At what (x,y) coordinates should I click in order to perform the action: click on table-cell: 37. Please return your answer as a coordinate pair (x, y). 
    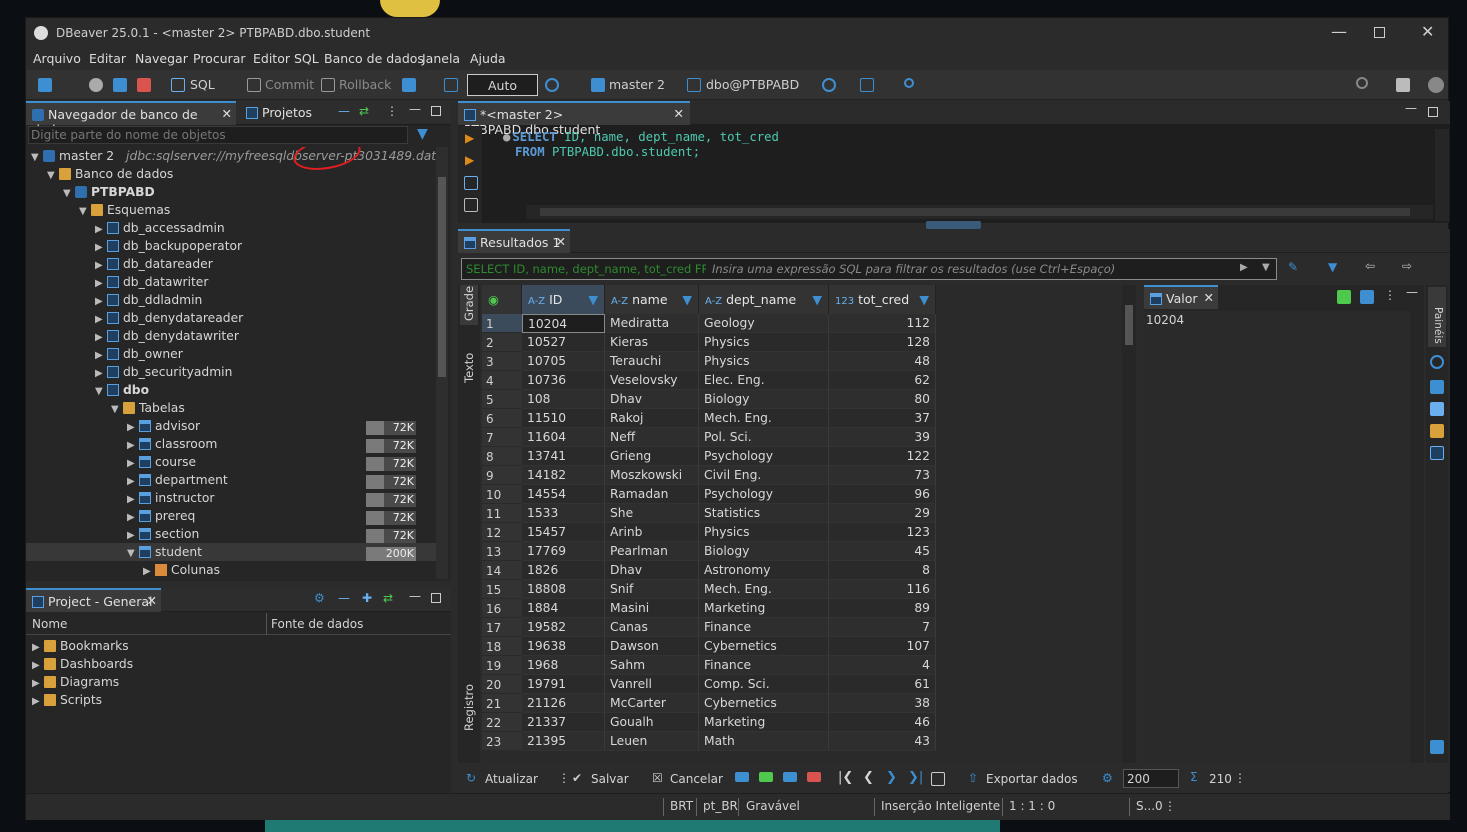
    Looking at the image, I should click on (882, 418).